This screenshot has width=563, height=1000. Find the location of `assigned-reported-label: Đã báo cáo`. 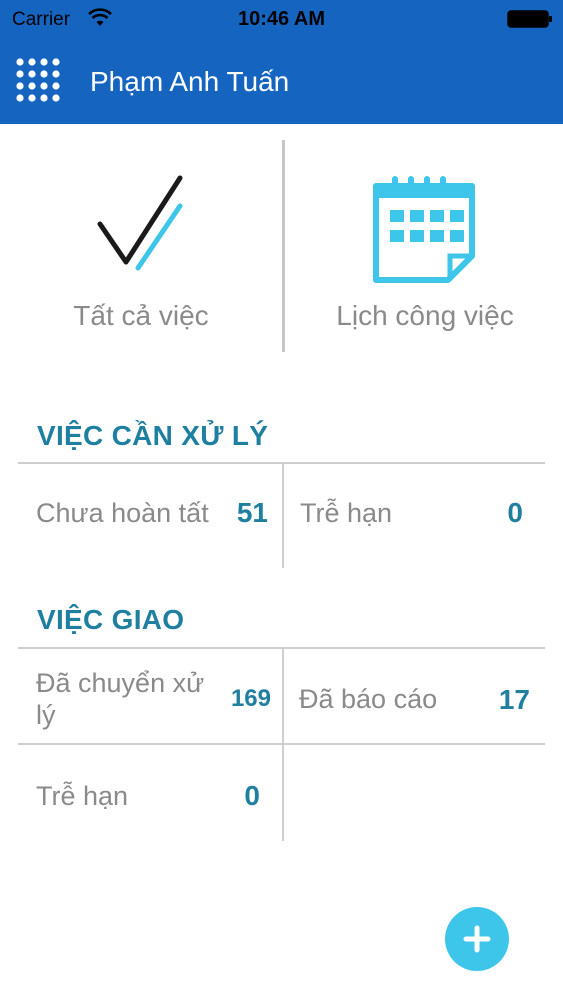

assigned-reported-label: Đã báo cáo is located at coordinates (368, 699).